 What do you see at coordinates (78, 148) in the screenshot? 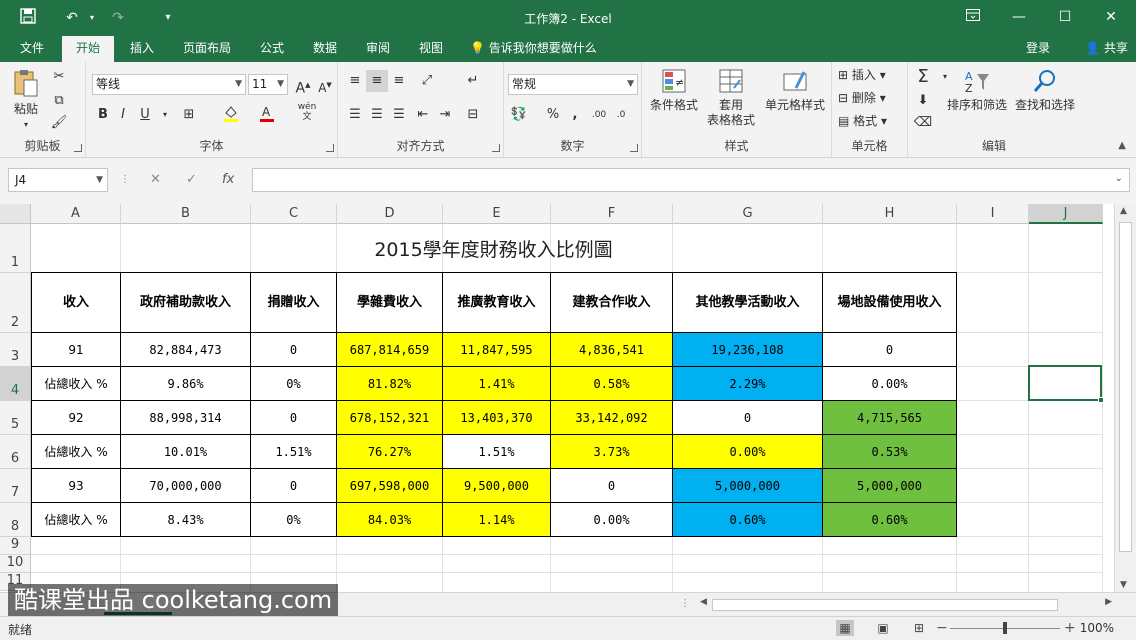
I see `clipboard-launcher-icon` at bounding box center [78, 148].